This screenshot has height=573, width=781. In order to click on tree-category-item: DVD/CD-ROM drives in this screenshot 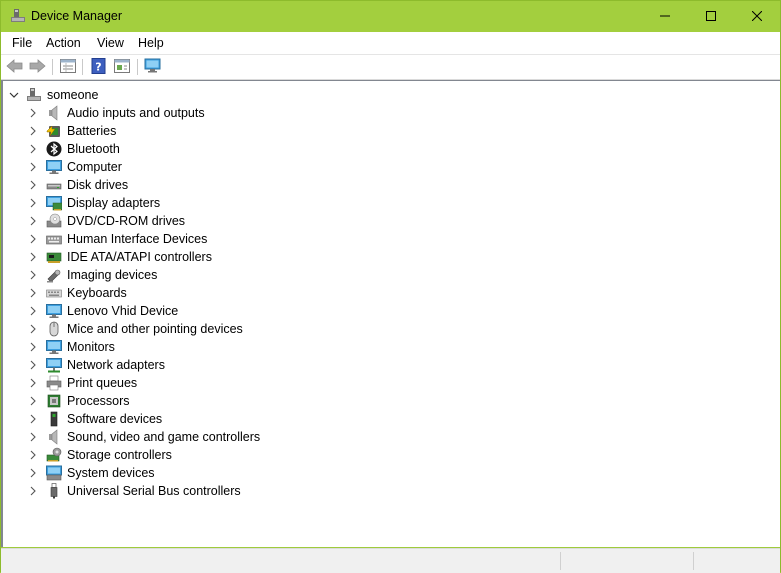, I will do `click(106, 221)`.